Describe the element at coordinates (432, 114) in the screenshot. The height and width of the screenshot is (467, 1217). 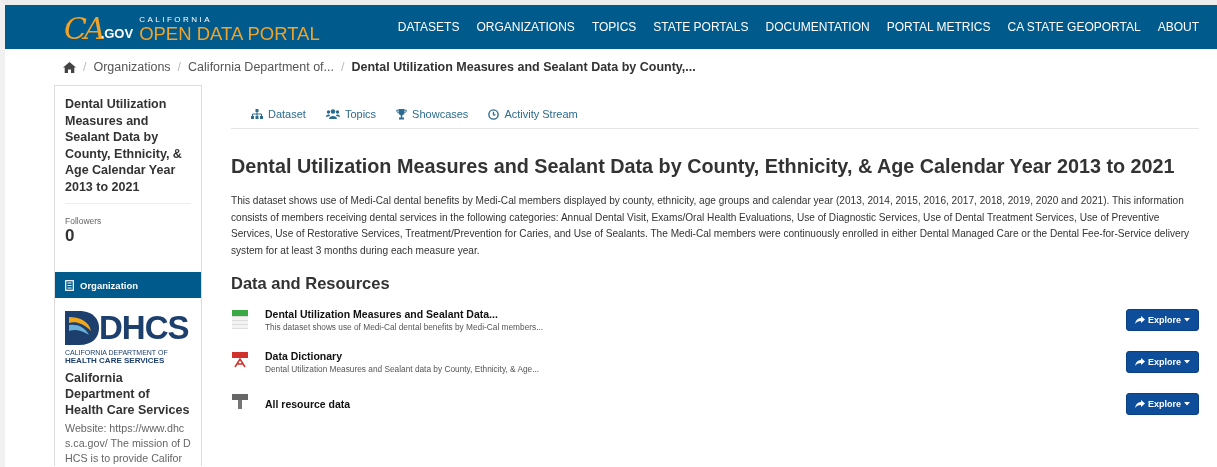
I see `tab-link: Showcases` at that location.